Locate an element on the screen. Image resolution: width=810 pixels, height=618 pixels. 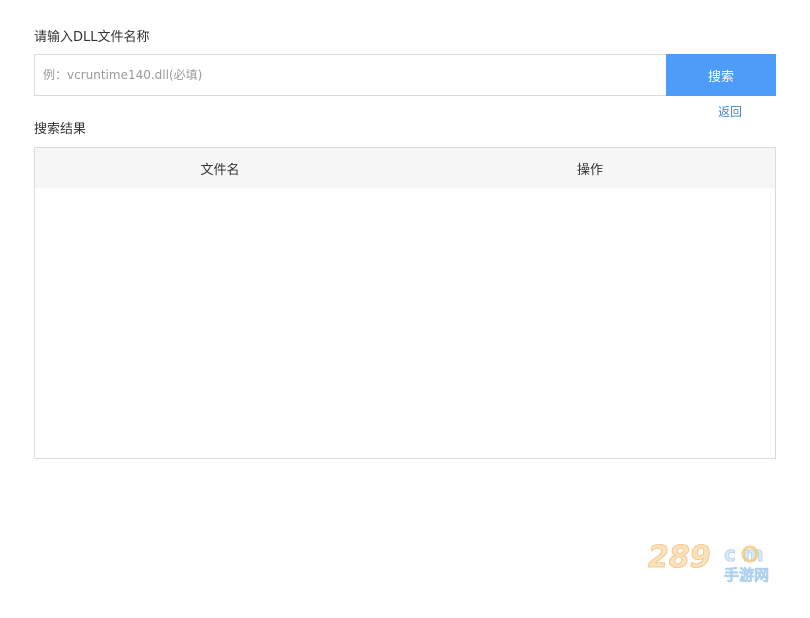
logo-subtitle: 手游网 is located at coordinates (746, 574).